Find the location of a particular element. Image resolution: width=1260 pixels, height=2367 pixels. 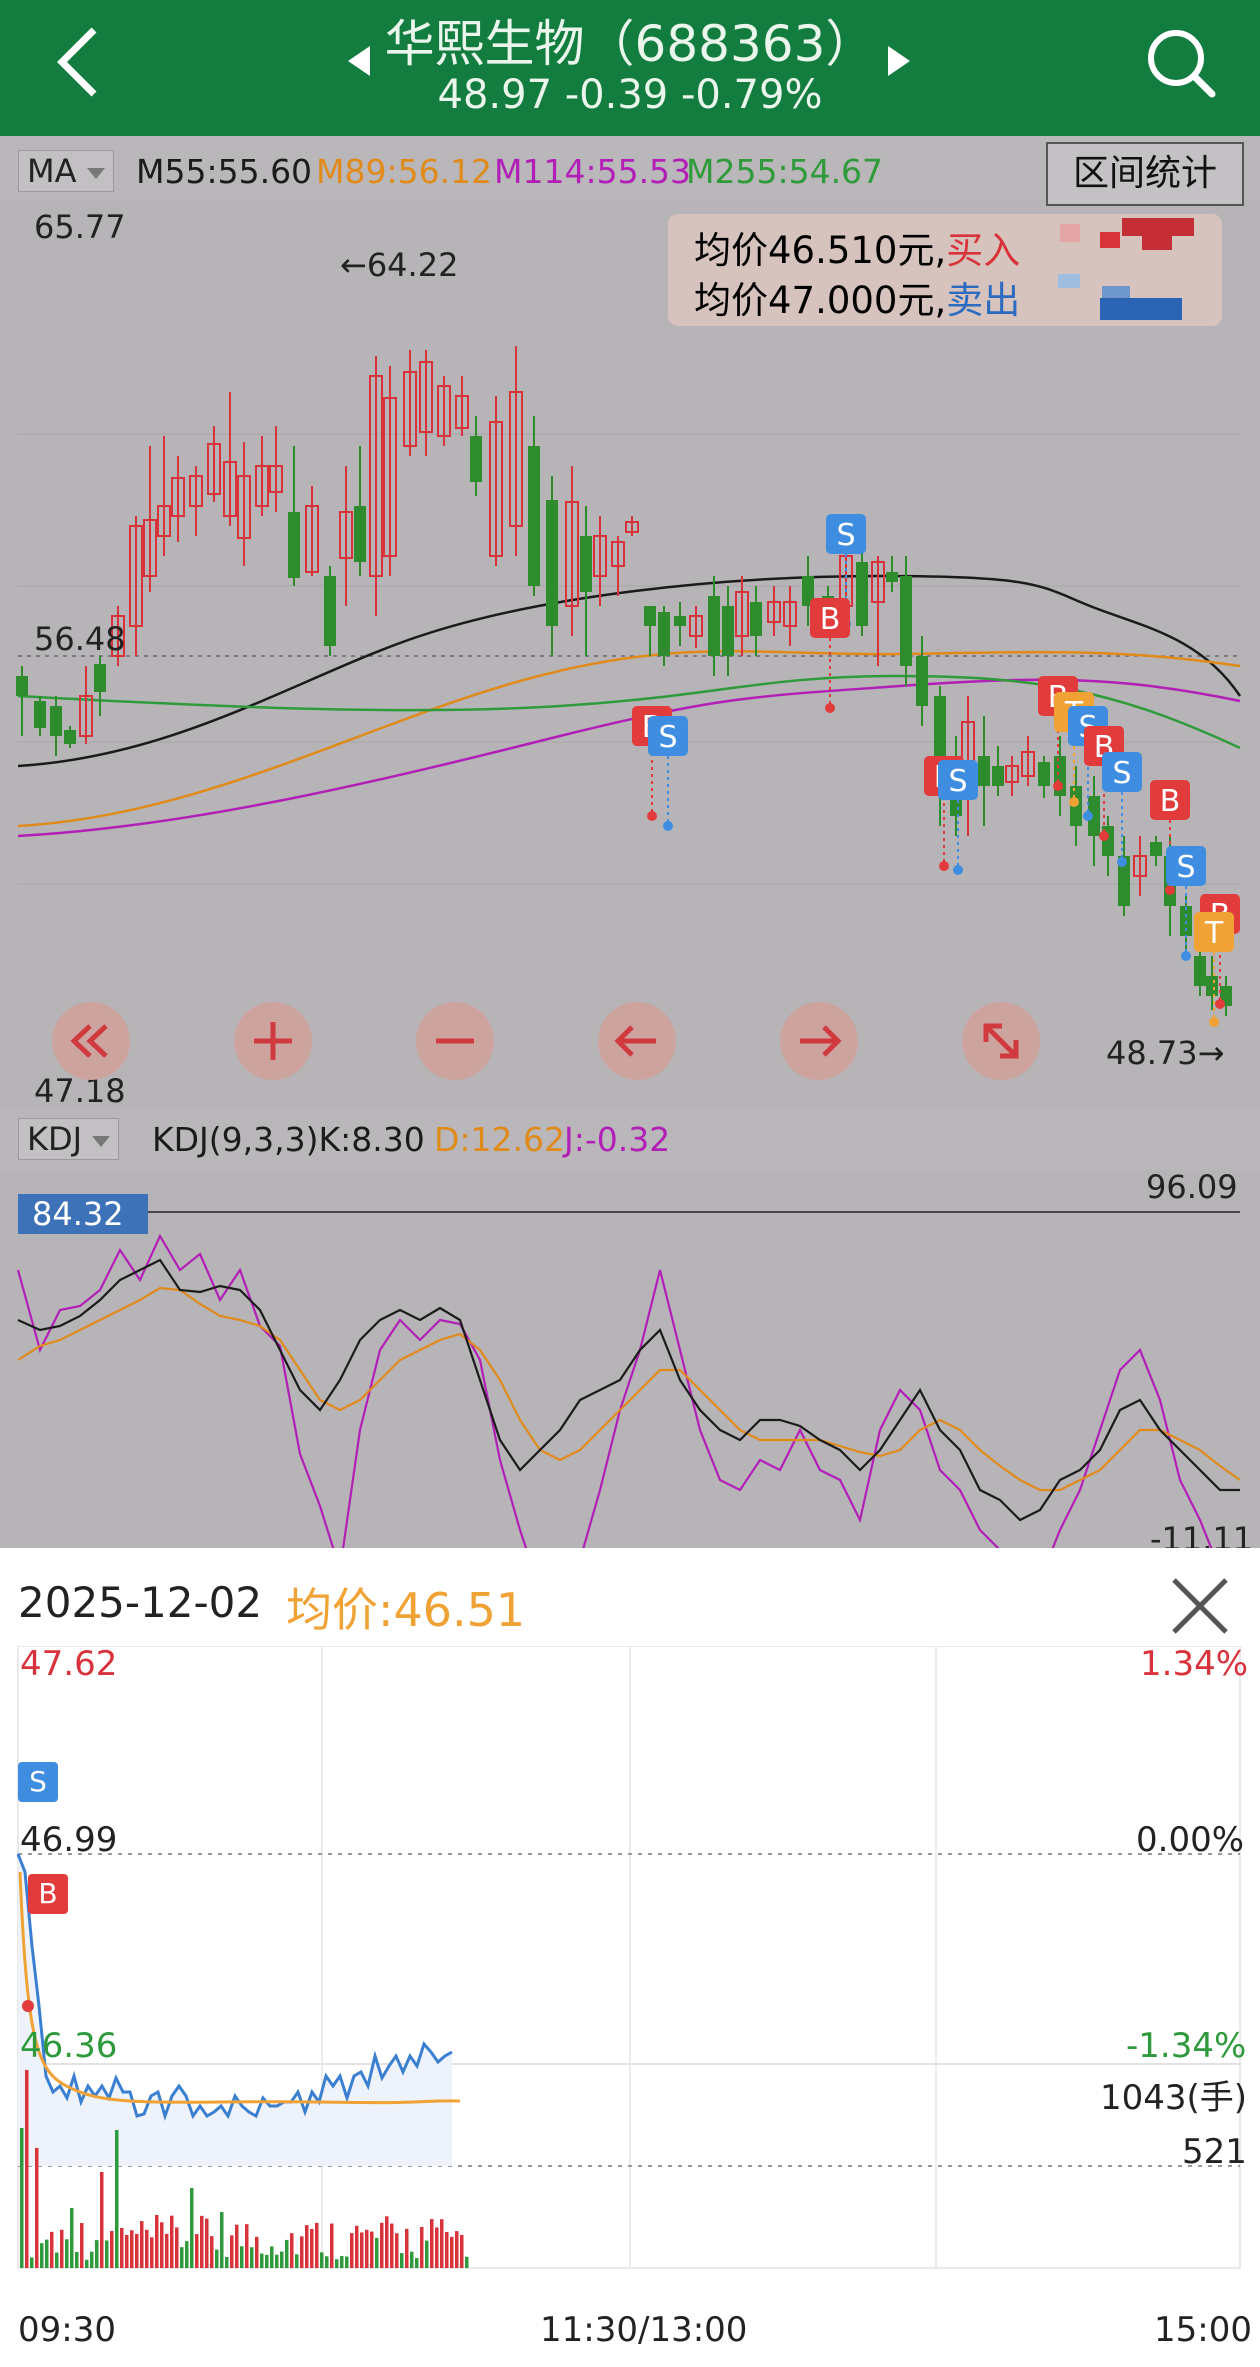

kdj-selector-label: KDJ is located at coordinates (55, 1139).